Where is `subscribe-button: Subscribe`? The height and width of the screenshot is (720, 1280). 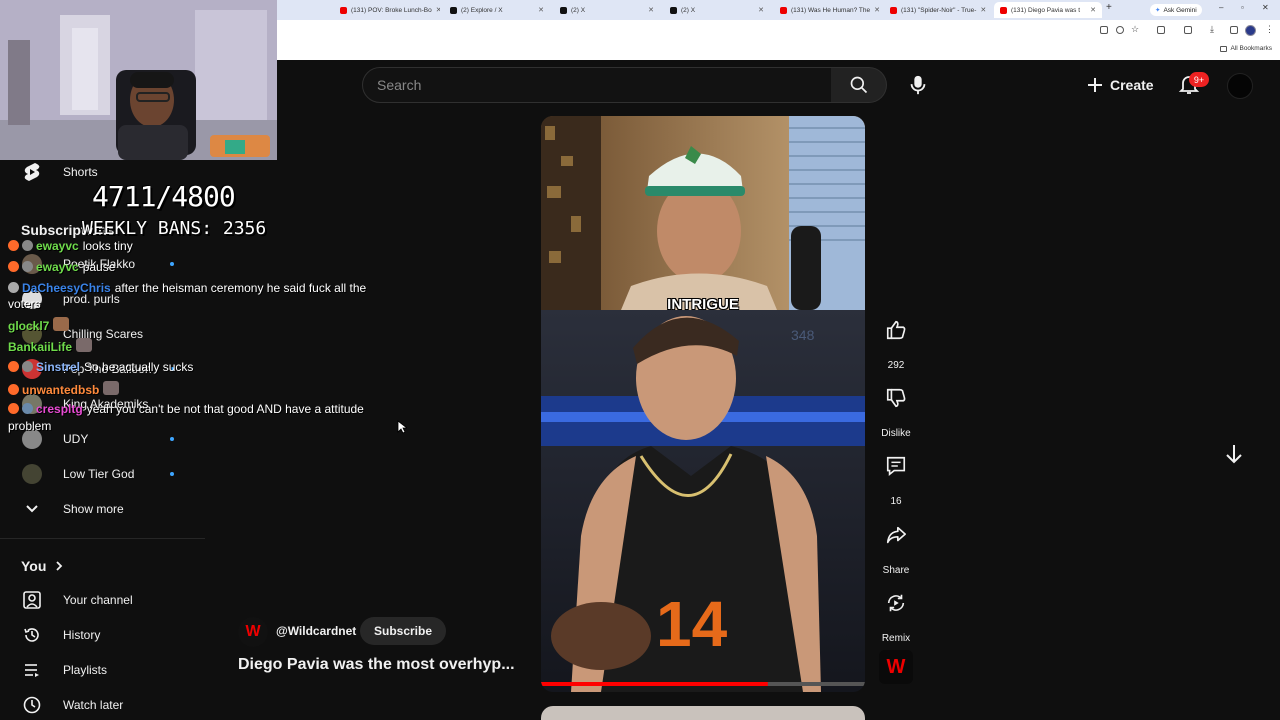
subscribe-button: Subscribe is located at coordinates (403, 631).